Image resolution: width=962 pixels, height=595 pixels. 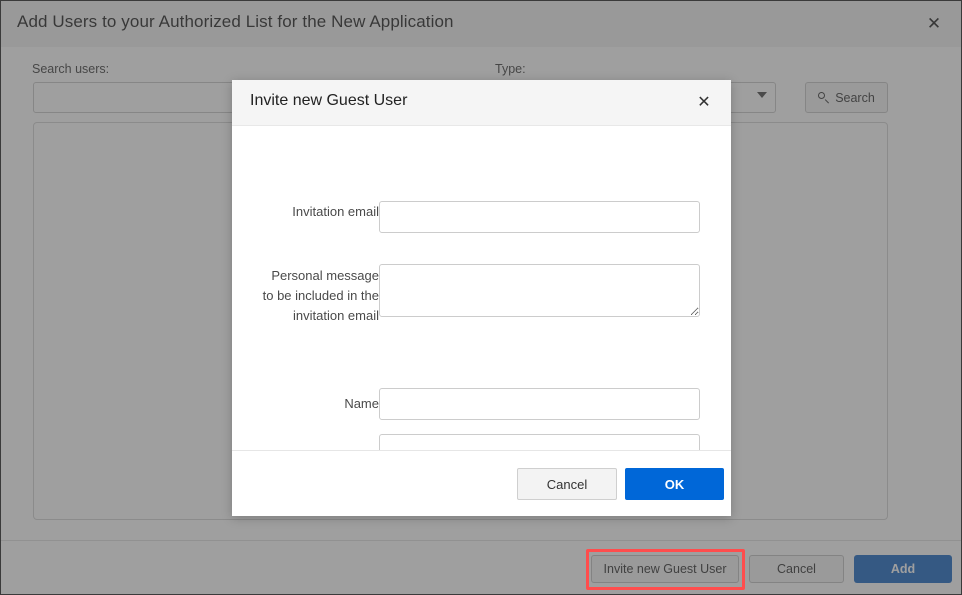 What do you see at coordinates (903, 569) in the screenshot?
I see `add-button: Add` at bounding box center [903, 569].